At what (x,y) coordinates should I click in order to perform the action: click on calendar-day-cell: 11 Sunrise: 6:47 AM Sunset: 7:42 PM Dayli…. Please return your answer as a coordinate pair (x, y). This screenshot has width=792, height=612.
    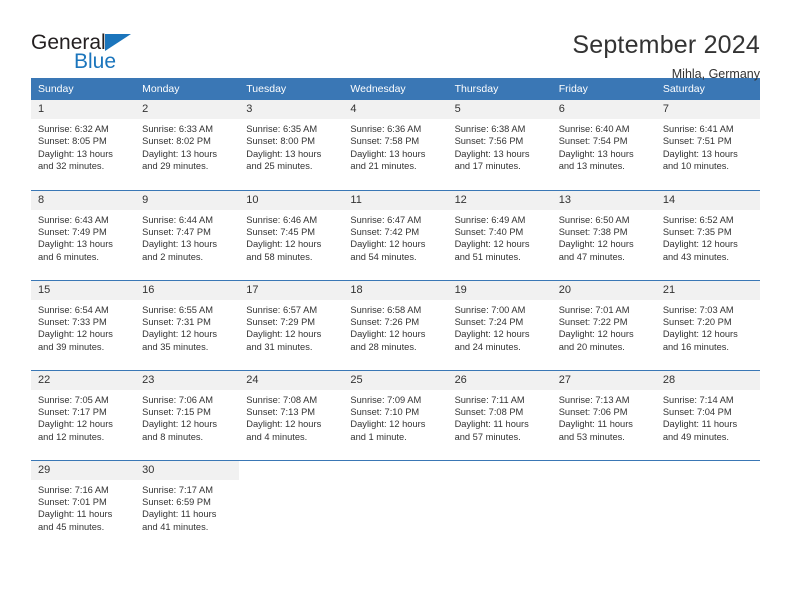
    Looking at the image, I should click on (395, 234).